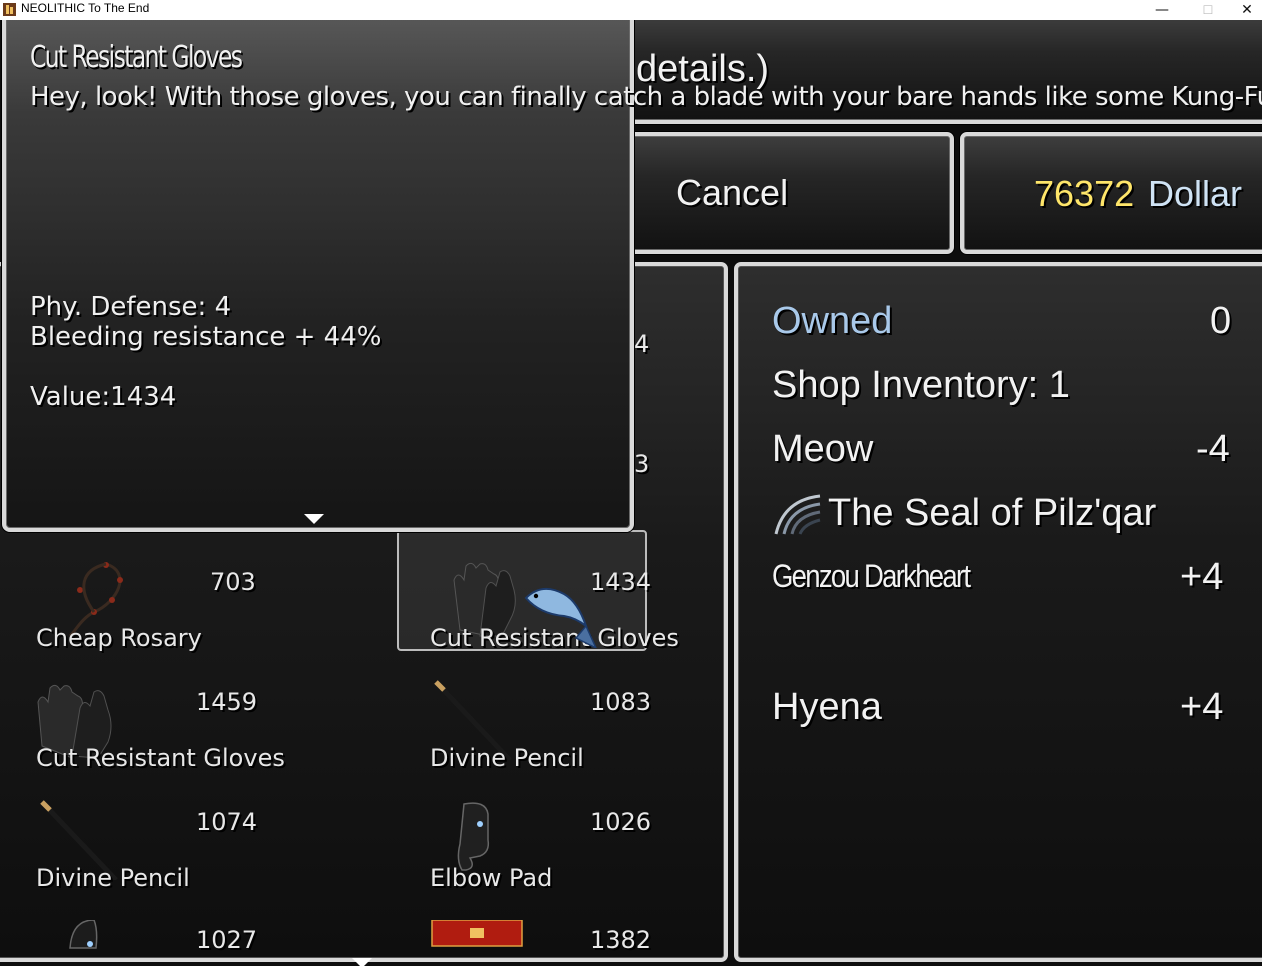  I want to click on item-price: 703, so click(233, 582).